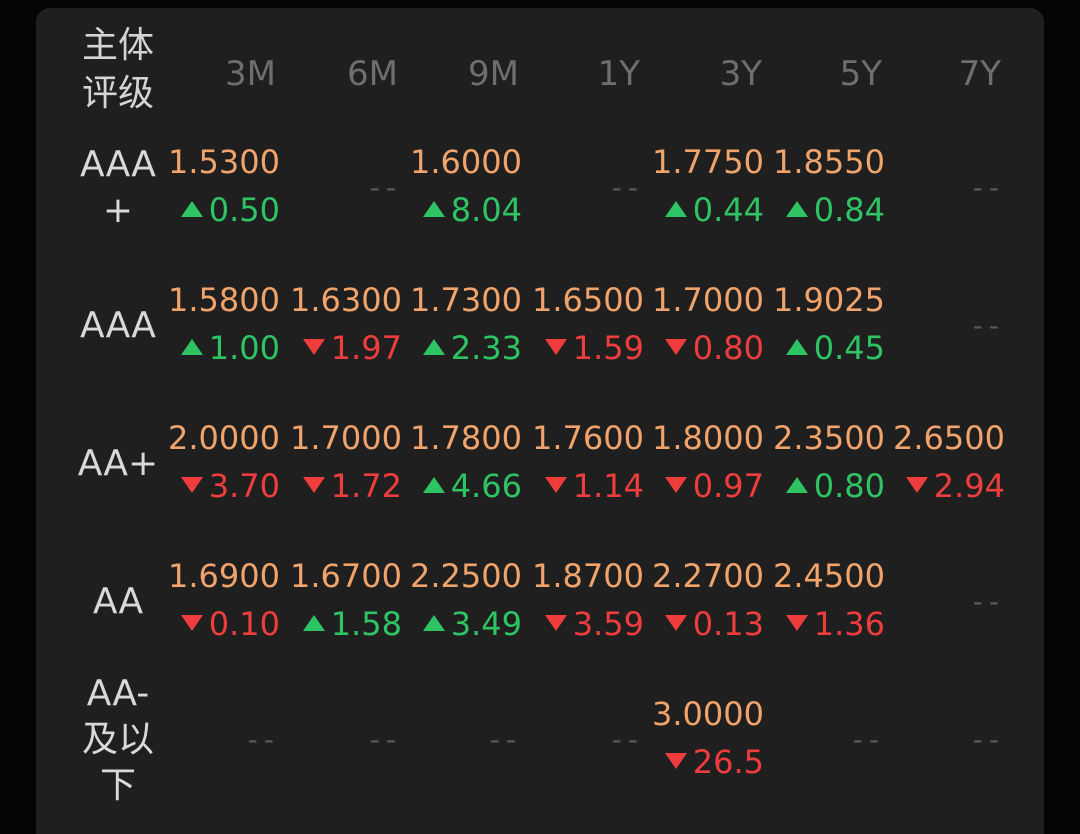  I want to click on yield-cell: 2.2700 0.13, so click(708, 602).